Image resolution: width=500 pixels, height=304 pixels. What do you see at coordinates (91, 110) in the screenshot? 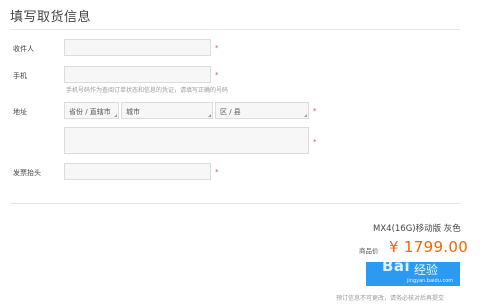
I see `province-select: 省份 / 直辖市` at bounding box center [91, 110].